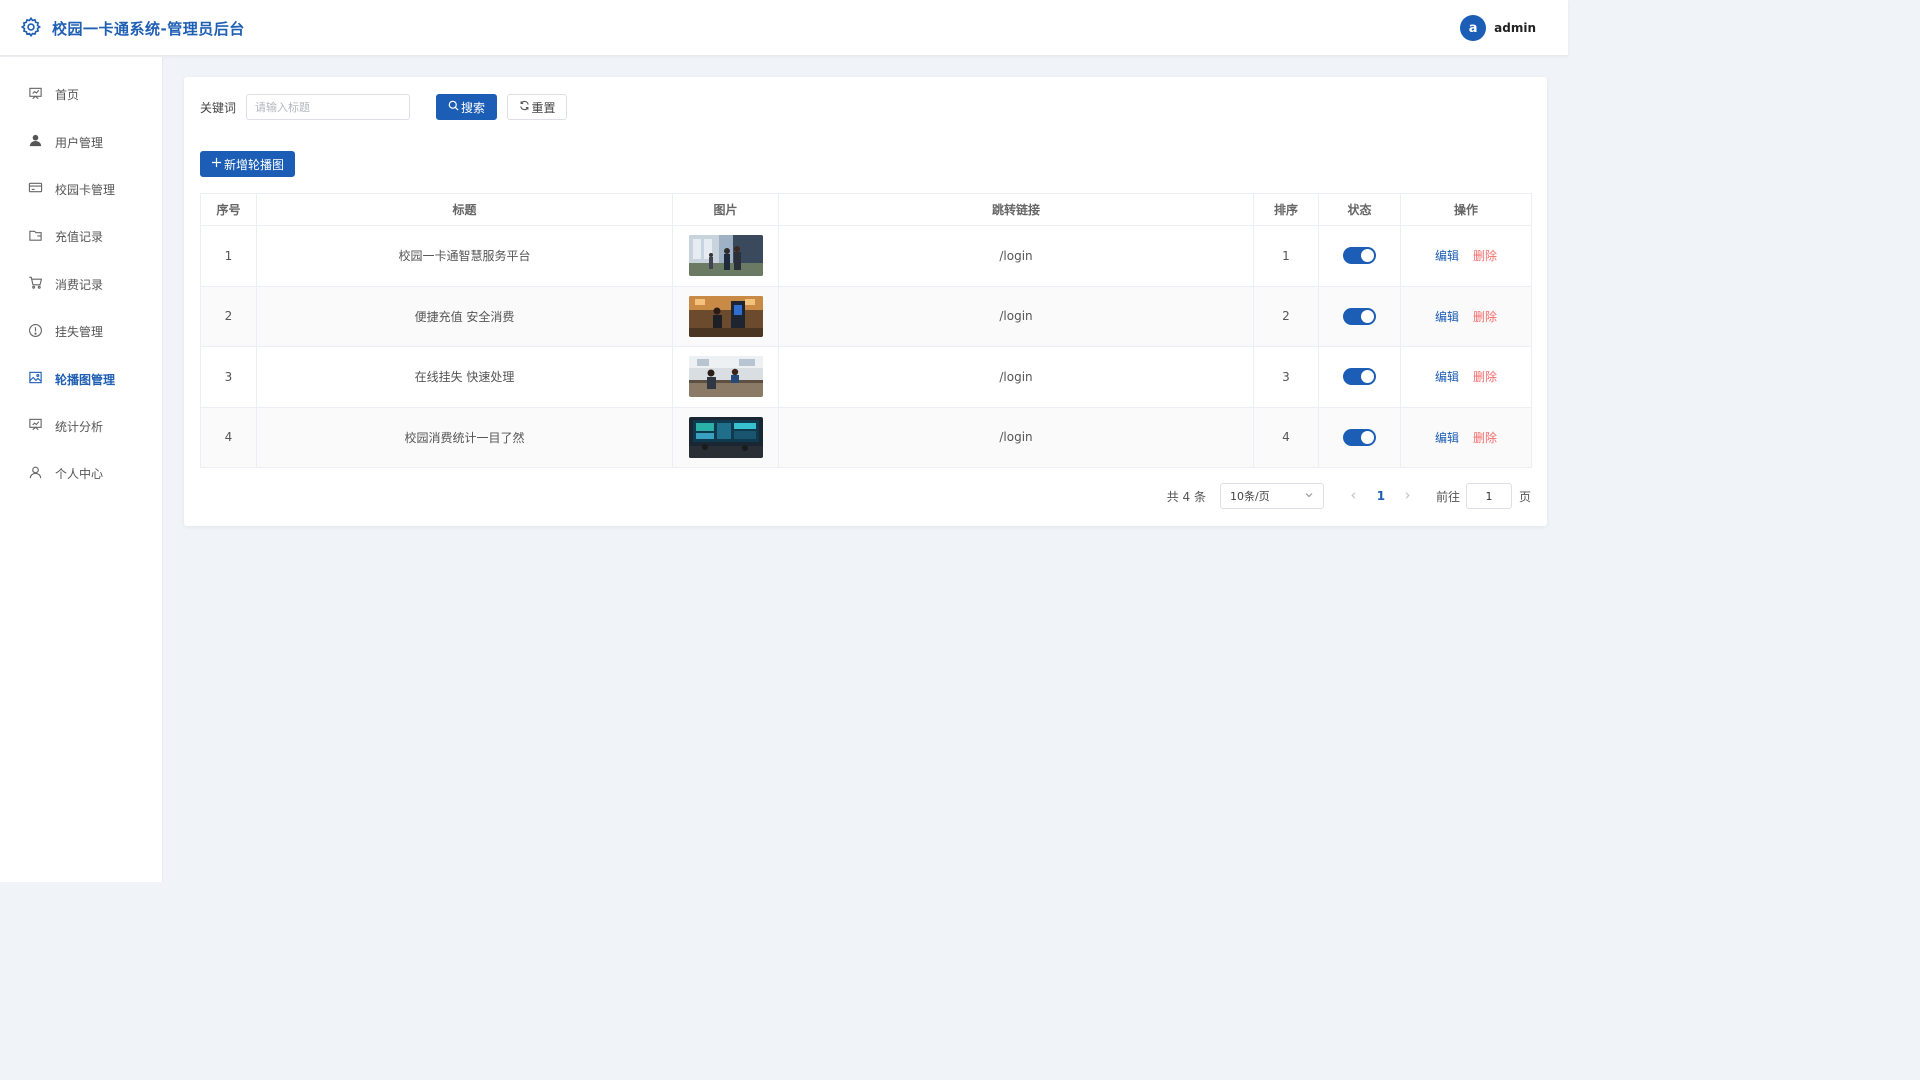  I want to click on add-carousel-button: 新增轮播图, so click(247, 164).